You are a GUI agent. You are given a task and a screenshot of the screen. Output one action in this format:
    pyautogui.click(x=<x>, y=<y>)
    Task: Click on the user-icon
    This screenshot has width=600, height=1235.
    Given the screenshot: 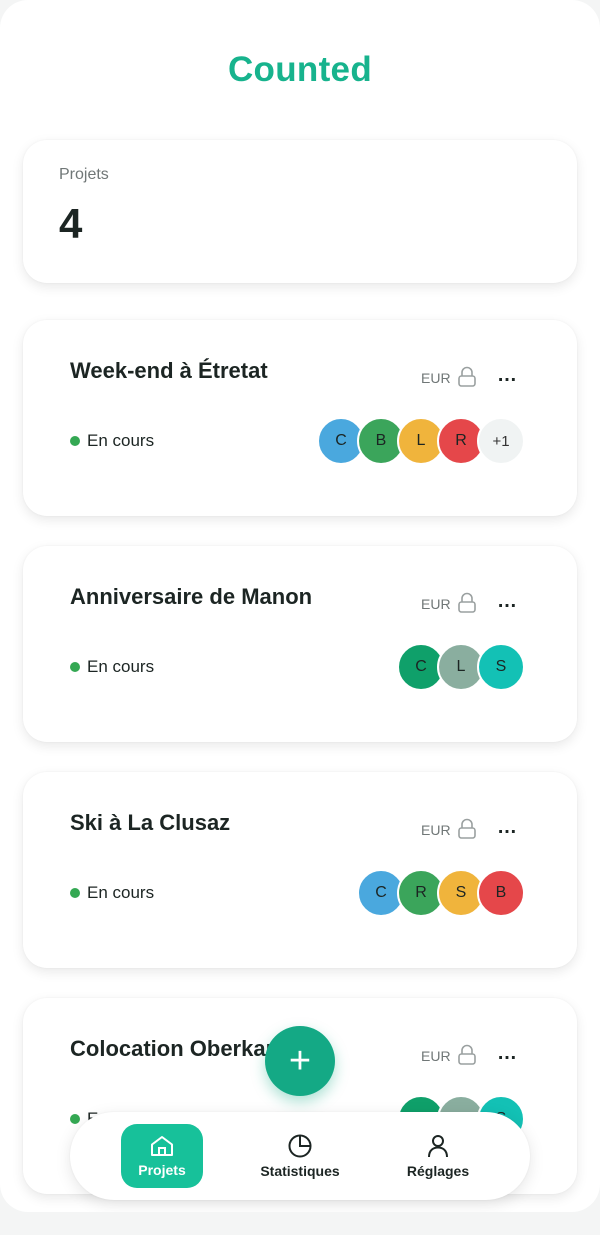 What is the action you would take?
    pyautogui.click(x=438, y=1146)
    